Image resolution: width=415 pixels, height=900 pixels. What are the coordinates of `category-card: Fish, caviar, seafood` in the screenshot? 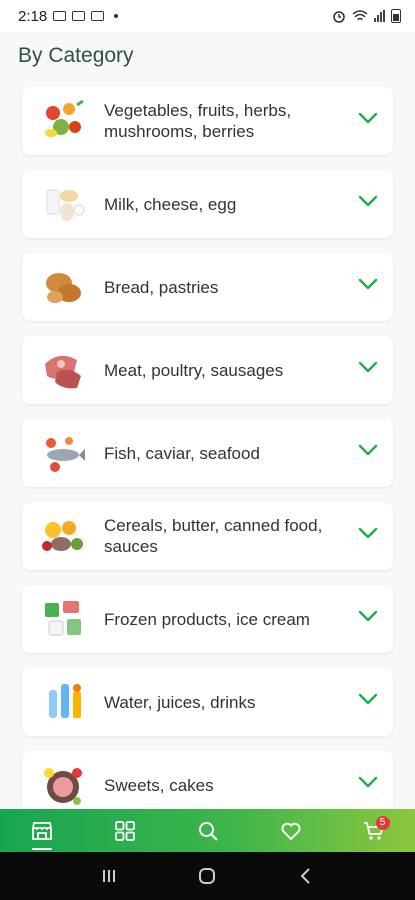 It's located at (207, 453).